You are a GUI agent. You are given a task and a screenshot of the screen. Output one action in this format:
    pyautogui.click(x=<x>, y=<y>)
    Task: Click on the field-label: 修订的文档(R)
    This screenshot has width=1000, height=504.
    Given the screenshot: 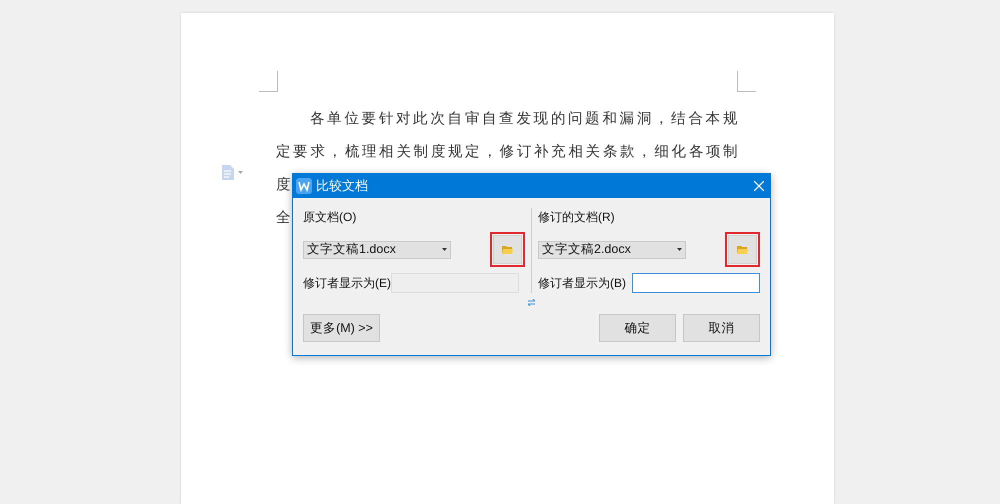 What is the action you would take?
    pyautogui.click(x=577, y=217)
    